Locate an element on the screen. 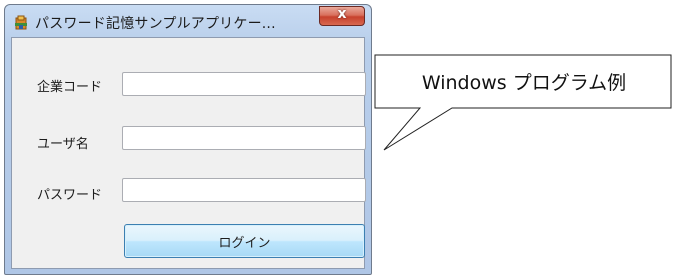 This screenshot has width=675, height=279. callout-text: Windows プログラム例 is located at coordinates (524, 83).